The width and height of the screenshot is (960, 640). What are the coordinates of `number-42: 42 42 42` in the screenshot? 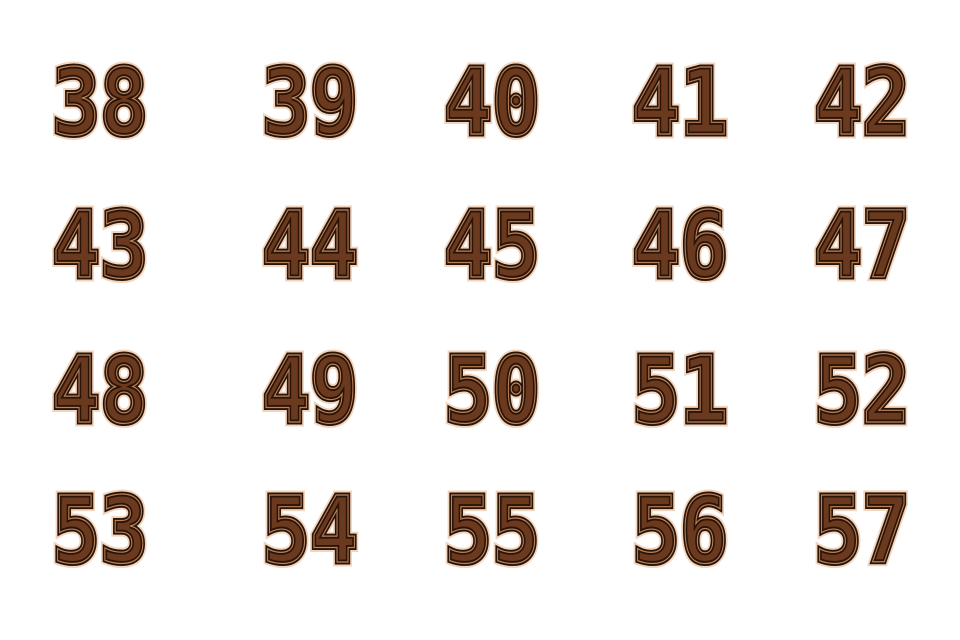 It's located at (862, 101).